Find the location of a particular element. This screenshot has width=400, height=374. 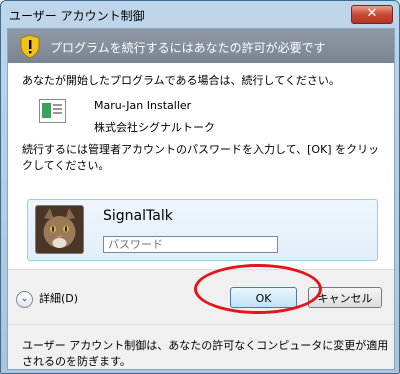

uac-shield-icon is located at coordinates (30, 46).